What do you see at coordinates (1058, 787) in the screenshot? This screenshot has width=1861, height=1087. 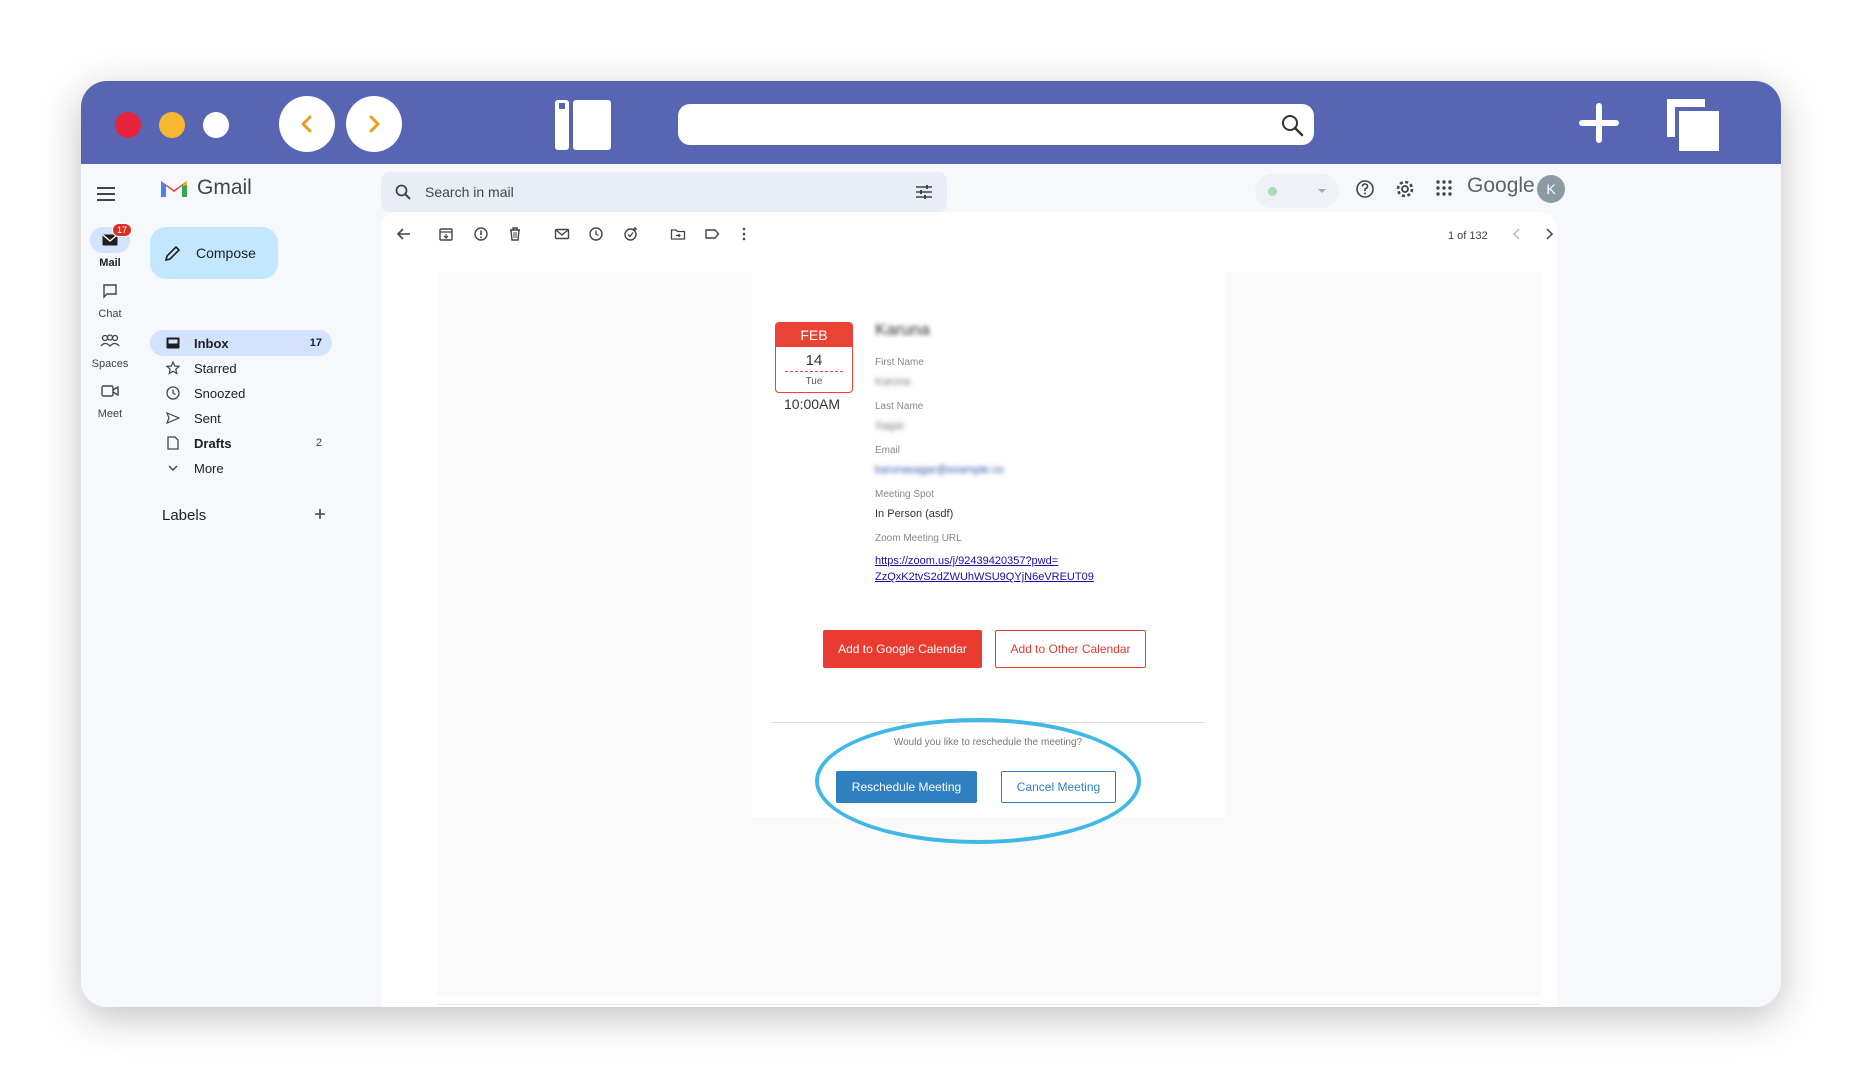 I see `cancel-meeting-button: Cancel Meeting` at bounding box center [1058, 787].